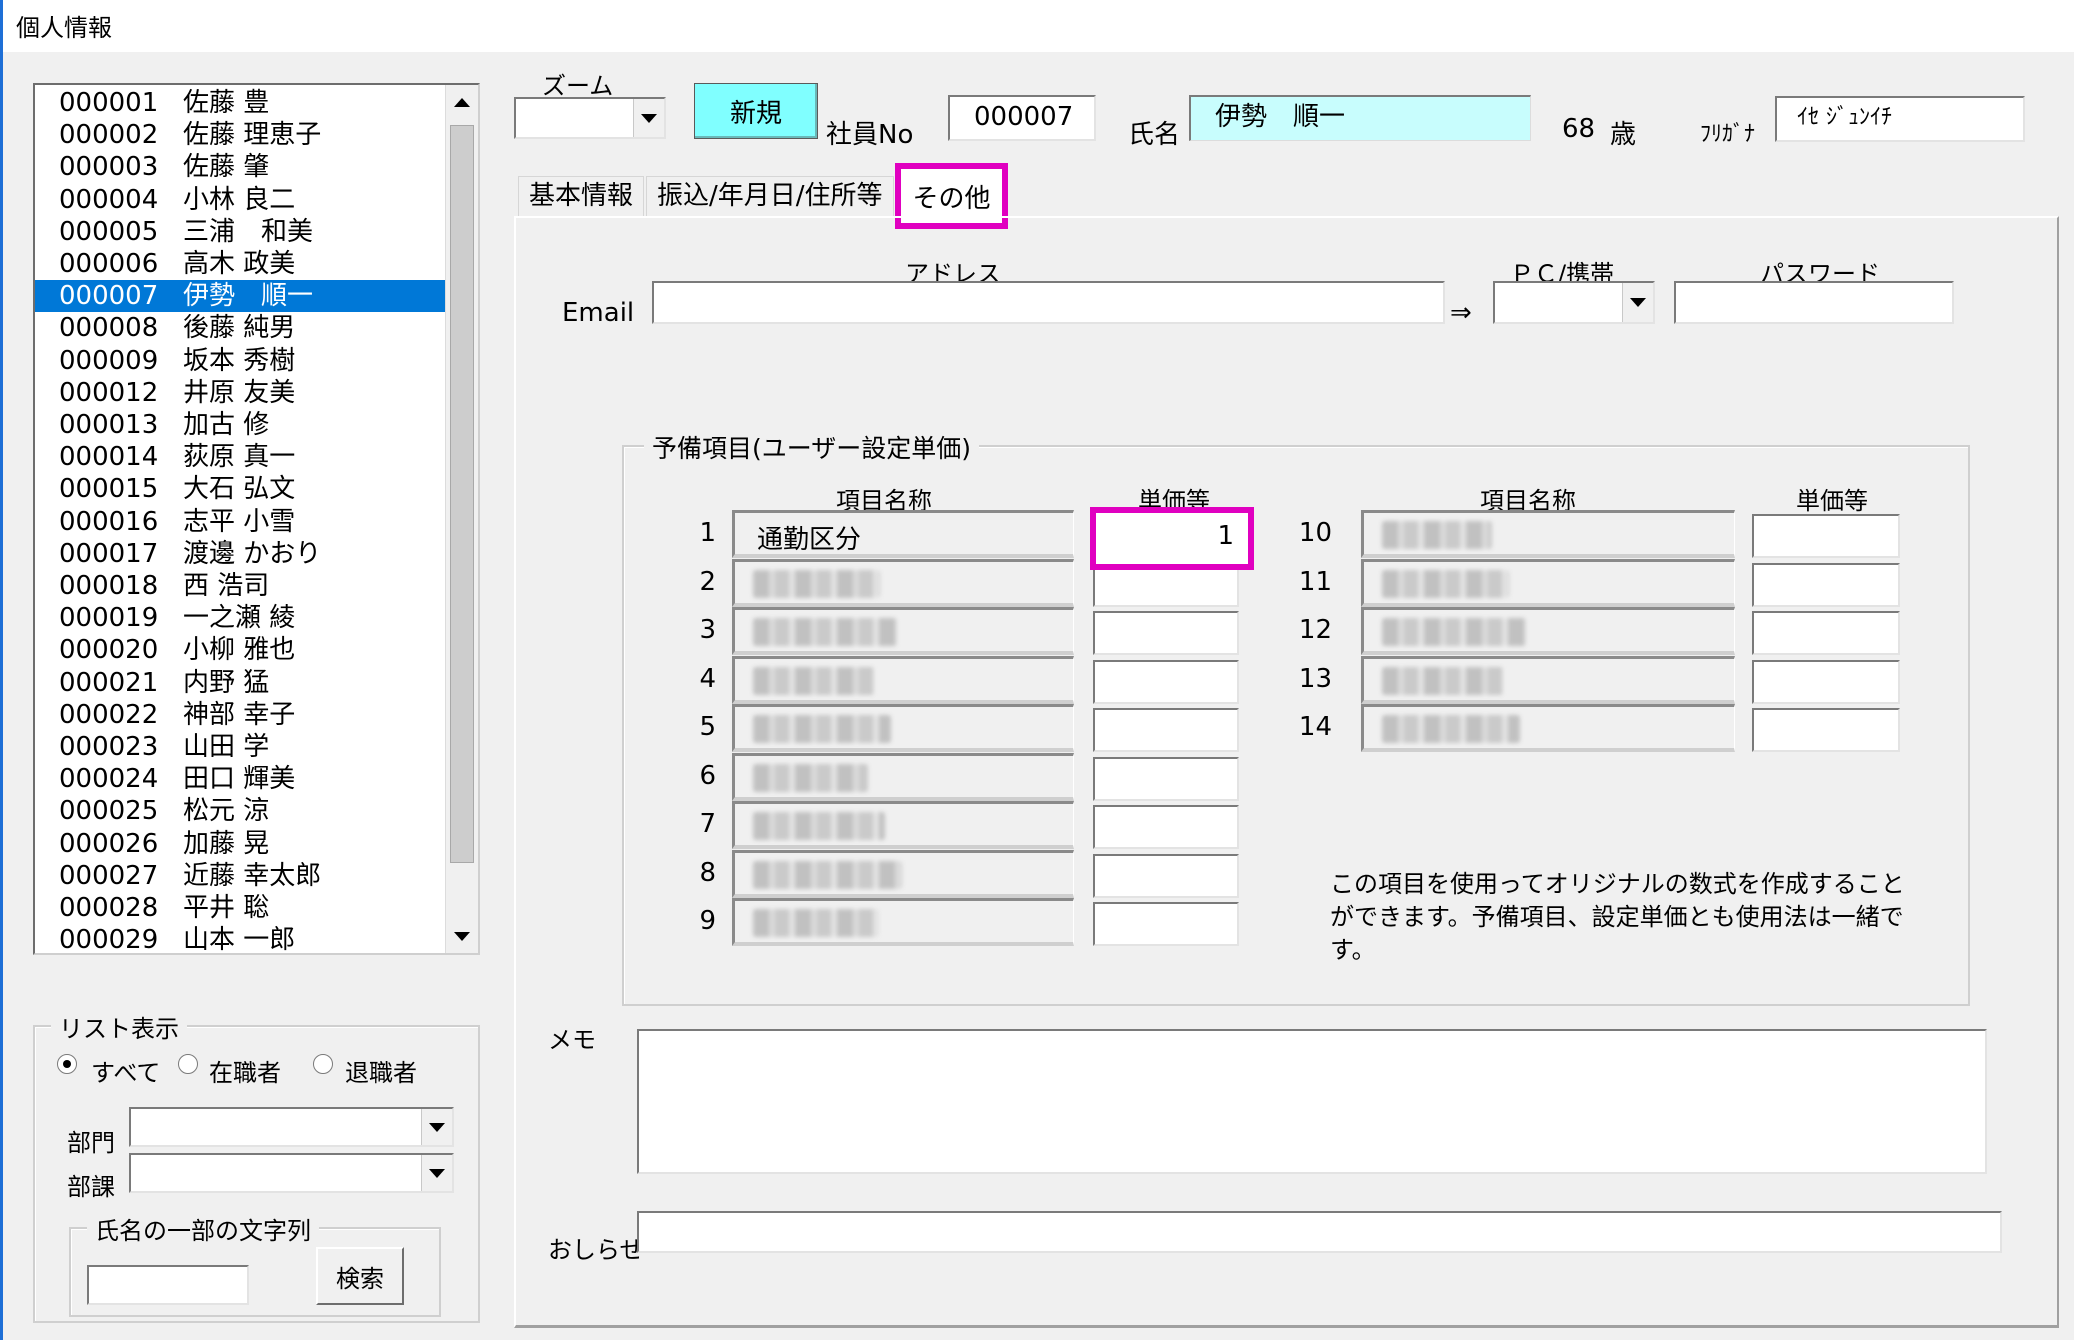 The height and width of the screenshot is (1340, 2074). Describe the element at coordinates (67, 1064) in the screenshot. I see `radio-all` at that location.